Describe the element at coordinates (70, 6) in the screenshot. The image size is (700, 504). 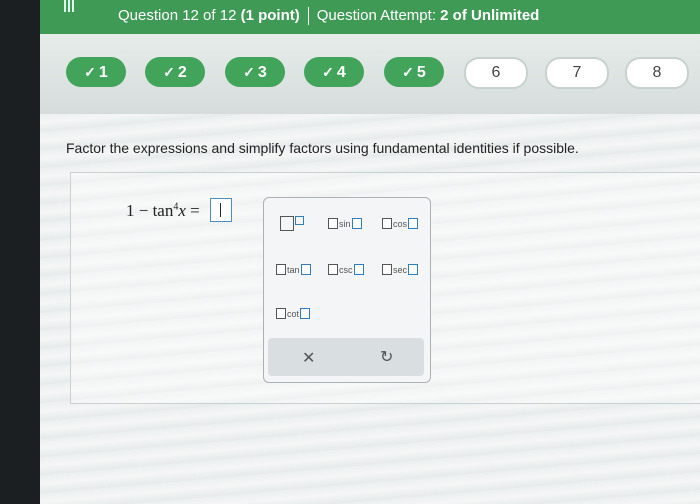
I see `menu-icon` at that location.